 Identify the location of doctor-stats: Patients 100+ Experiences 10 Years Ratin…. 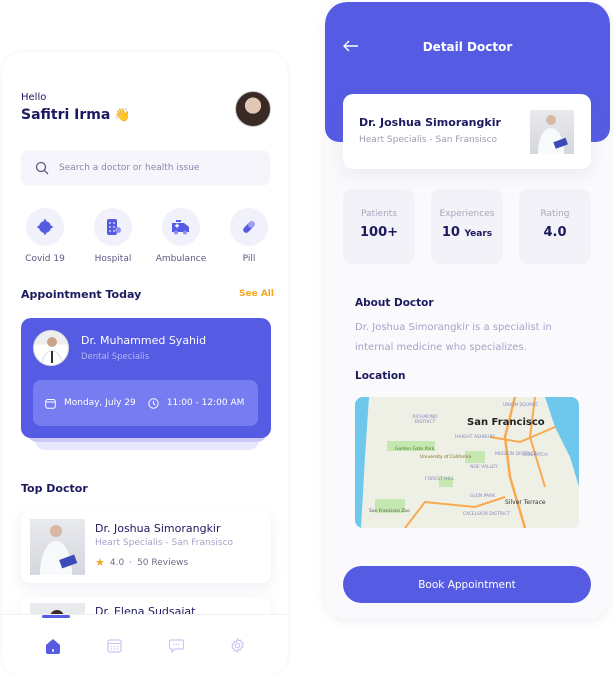
(467, 226).